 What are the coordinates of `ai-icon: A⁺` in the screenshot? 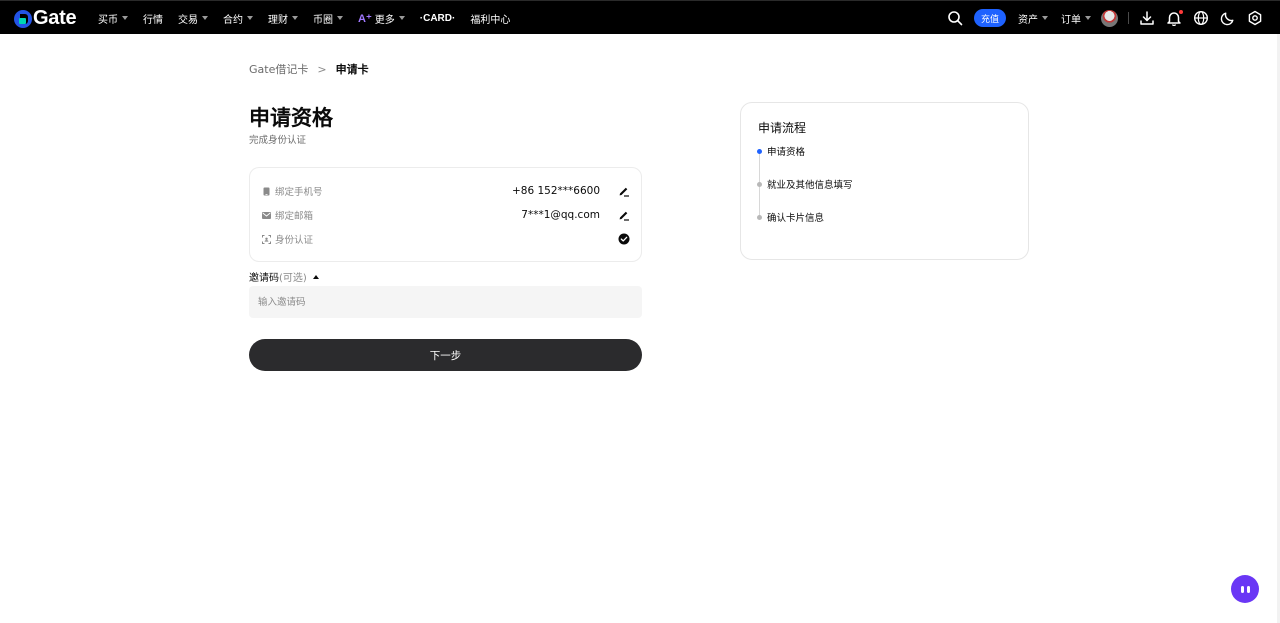 It's located at (365, 18).